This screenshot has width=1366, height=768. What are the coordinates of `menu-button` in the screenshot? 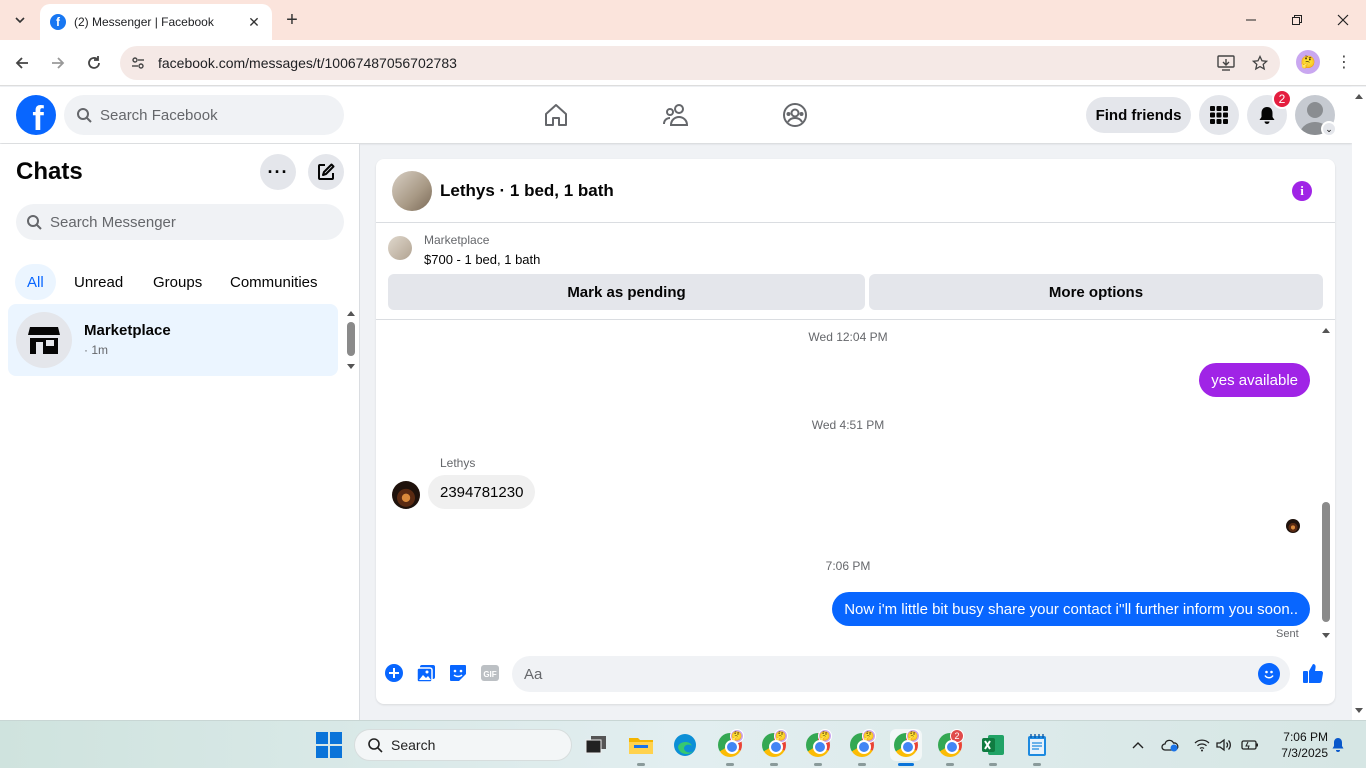 It's located at (1219, 115).